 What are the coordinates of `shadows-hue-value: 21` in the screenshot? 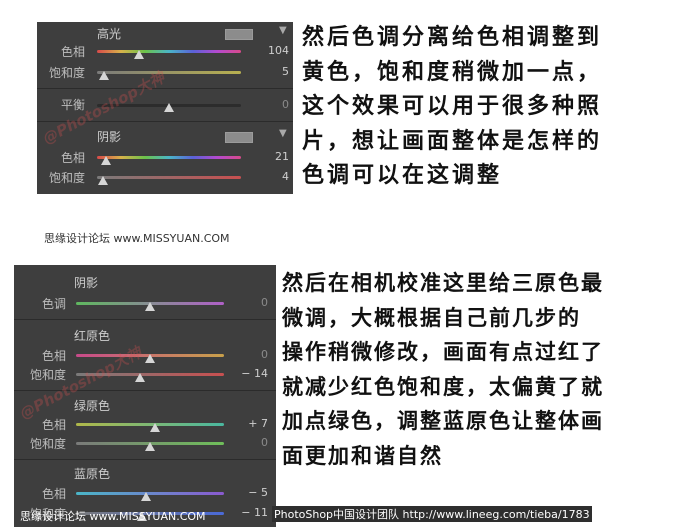 It's located at (268, 156).